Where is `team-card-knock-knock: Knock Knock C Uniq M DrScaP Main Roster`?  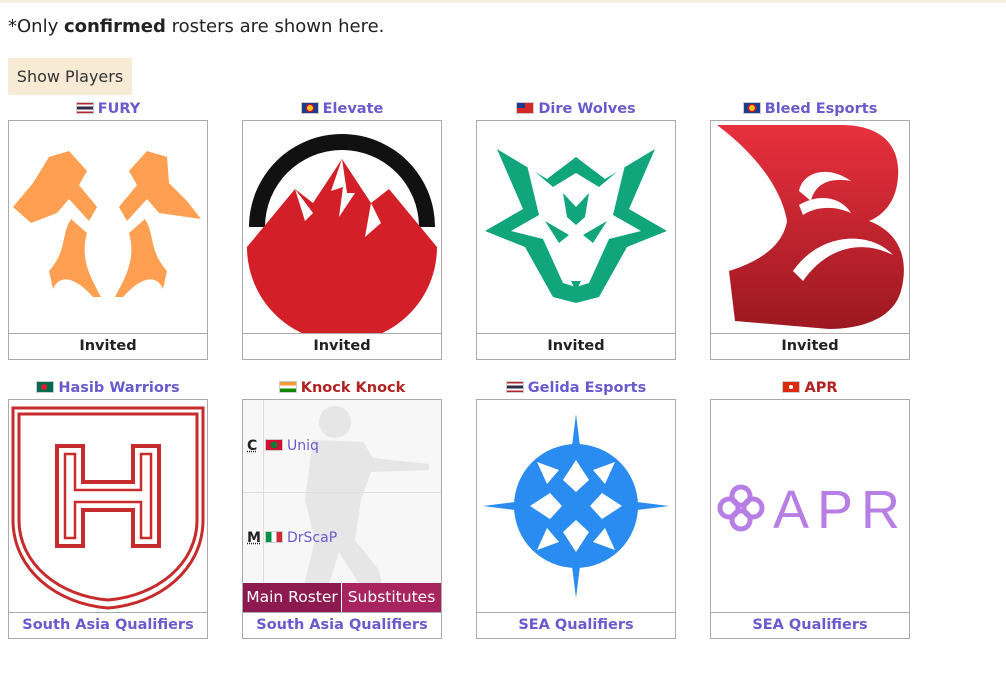
team-card-knock-knock: Knock Knock C Uniq M DrScaP Main Roster is located at coordinates (342, 508).